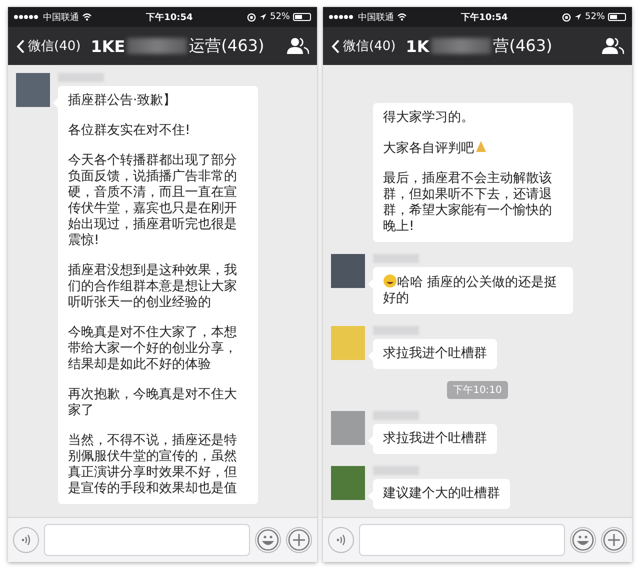 The width and height of the screenshot is (640, 575). Describe the element at coordinates (429, 118) in the screenshot. I see `message-text: 得大家学习的。` at that location.